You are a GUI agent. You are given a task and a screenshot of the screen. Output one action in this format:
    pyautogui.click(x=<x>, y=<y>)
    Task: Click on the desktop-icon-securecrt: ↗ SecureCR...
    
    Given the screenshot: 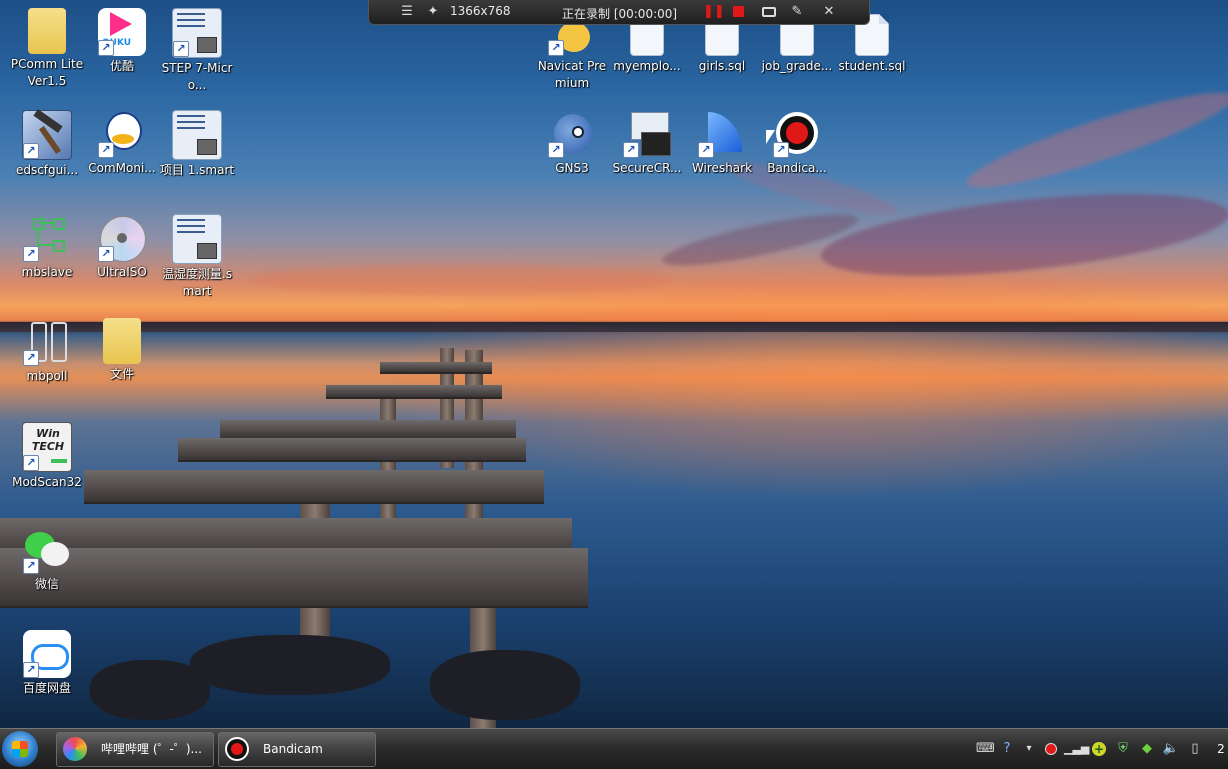 What is the action you would take?
    pyautogui.click(x=647, y=143)
    